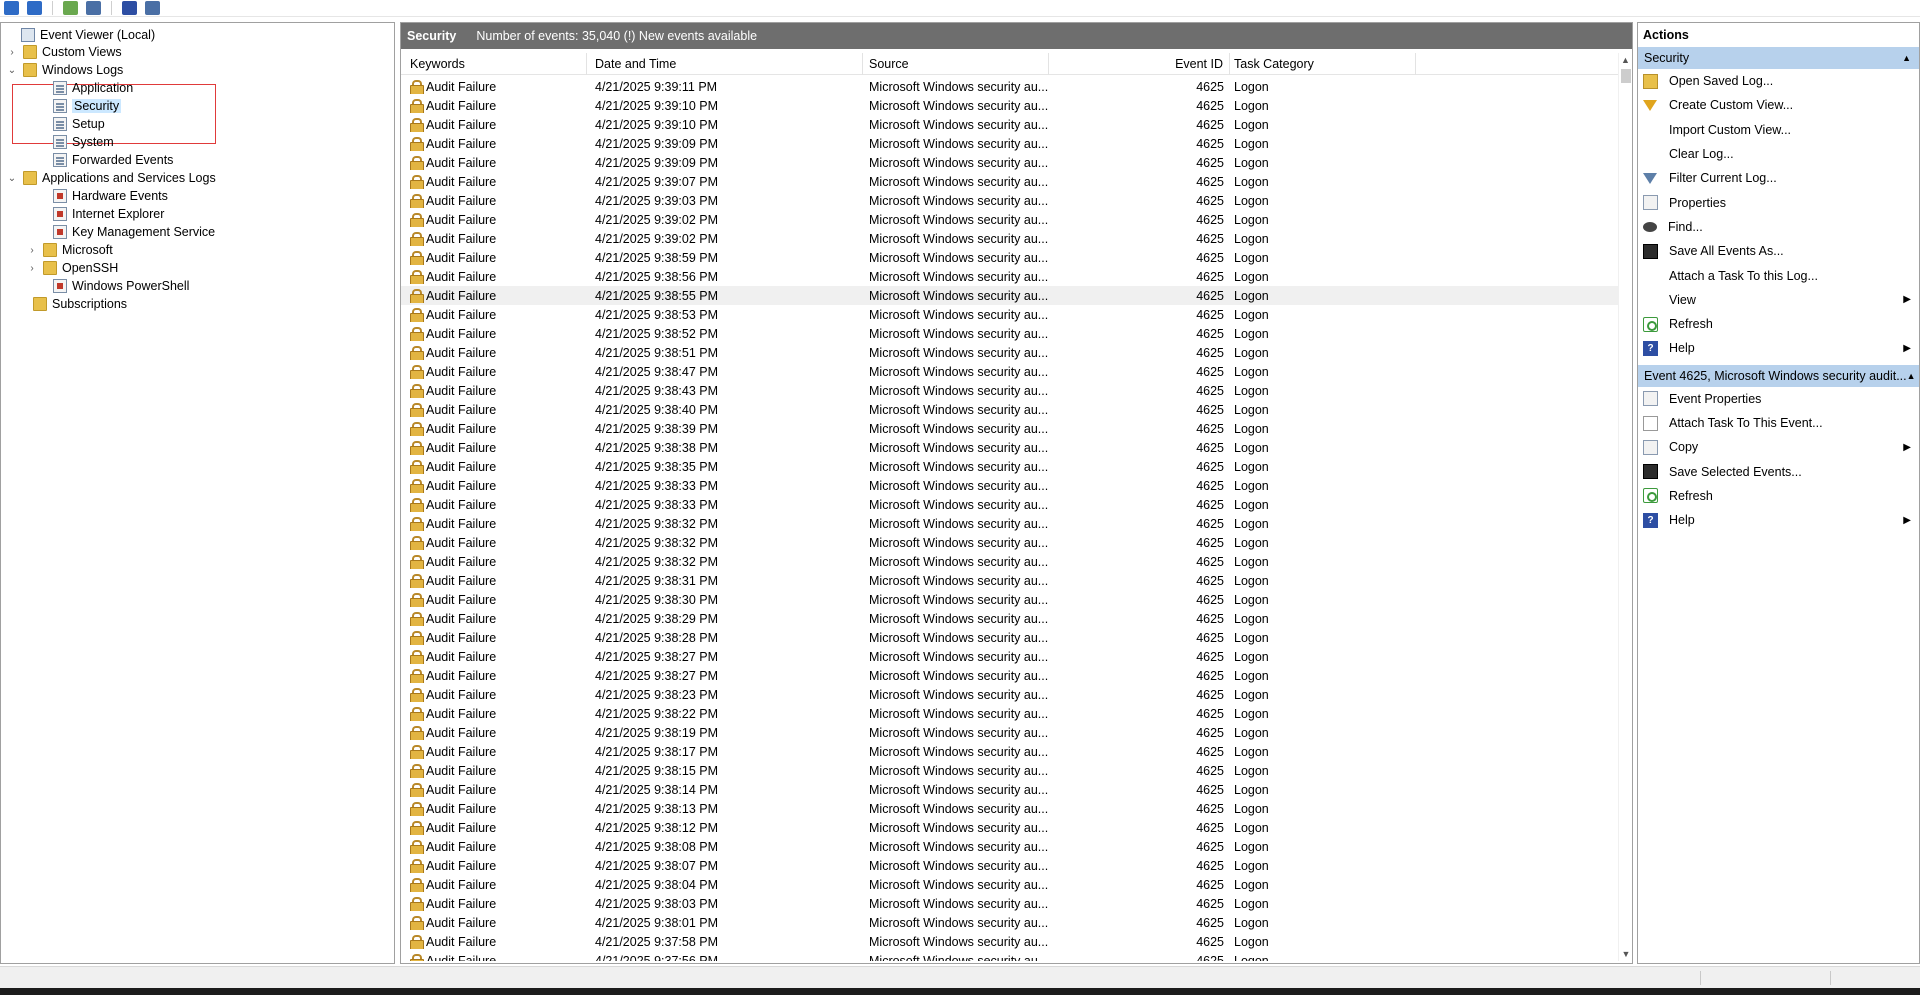  Describe the element at coordinates (72, 304) in the screenshot. I see `tree-item-subscriptions: Subscriptions` at that location.